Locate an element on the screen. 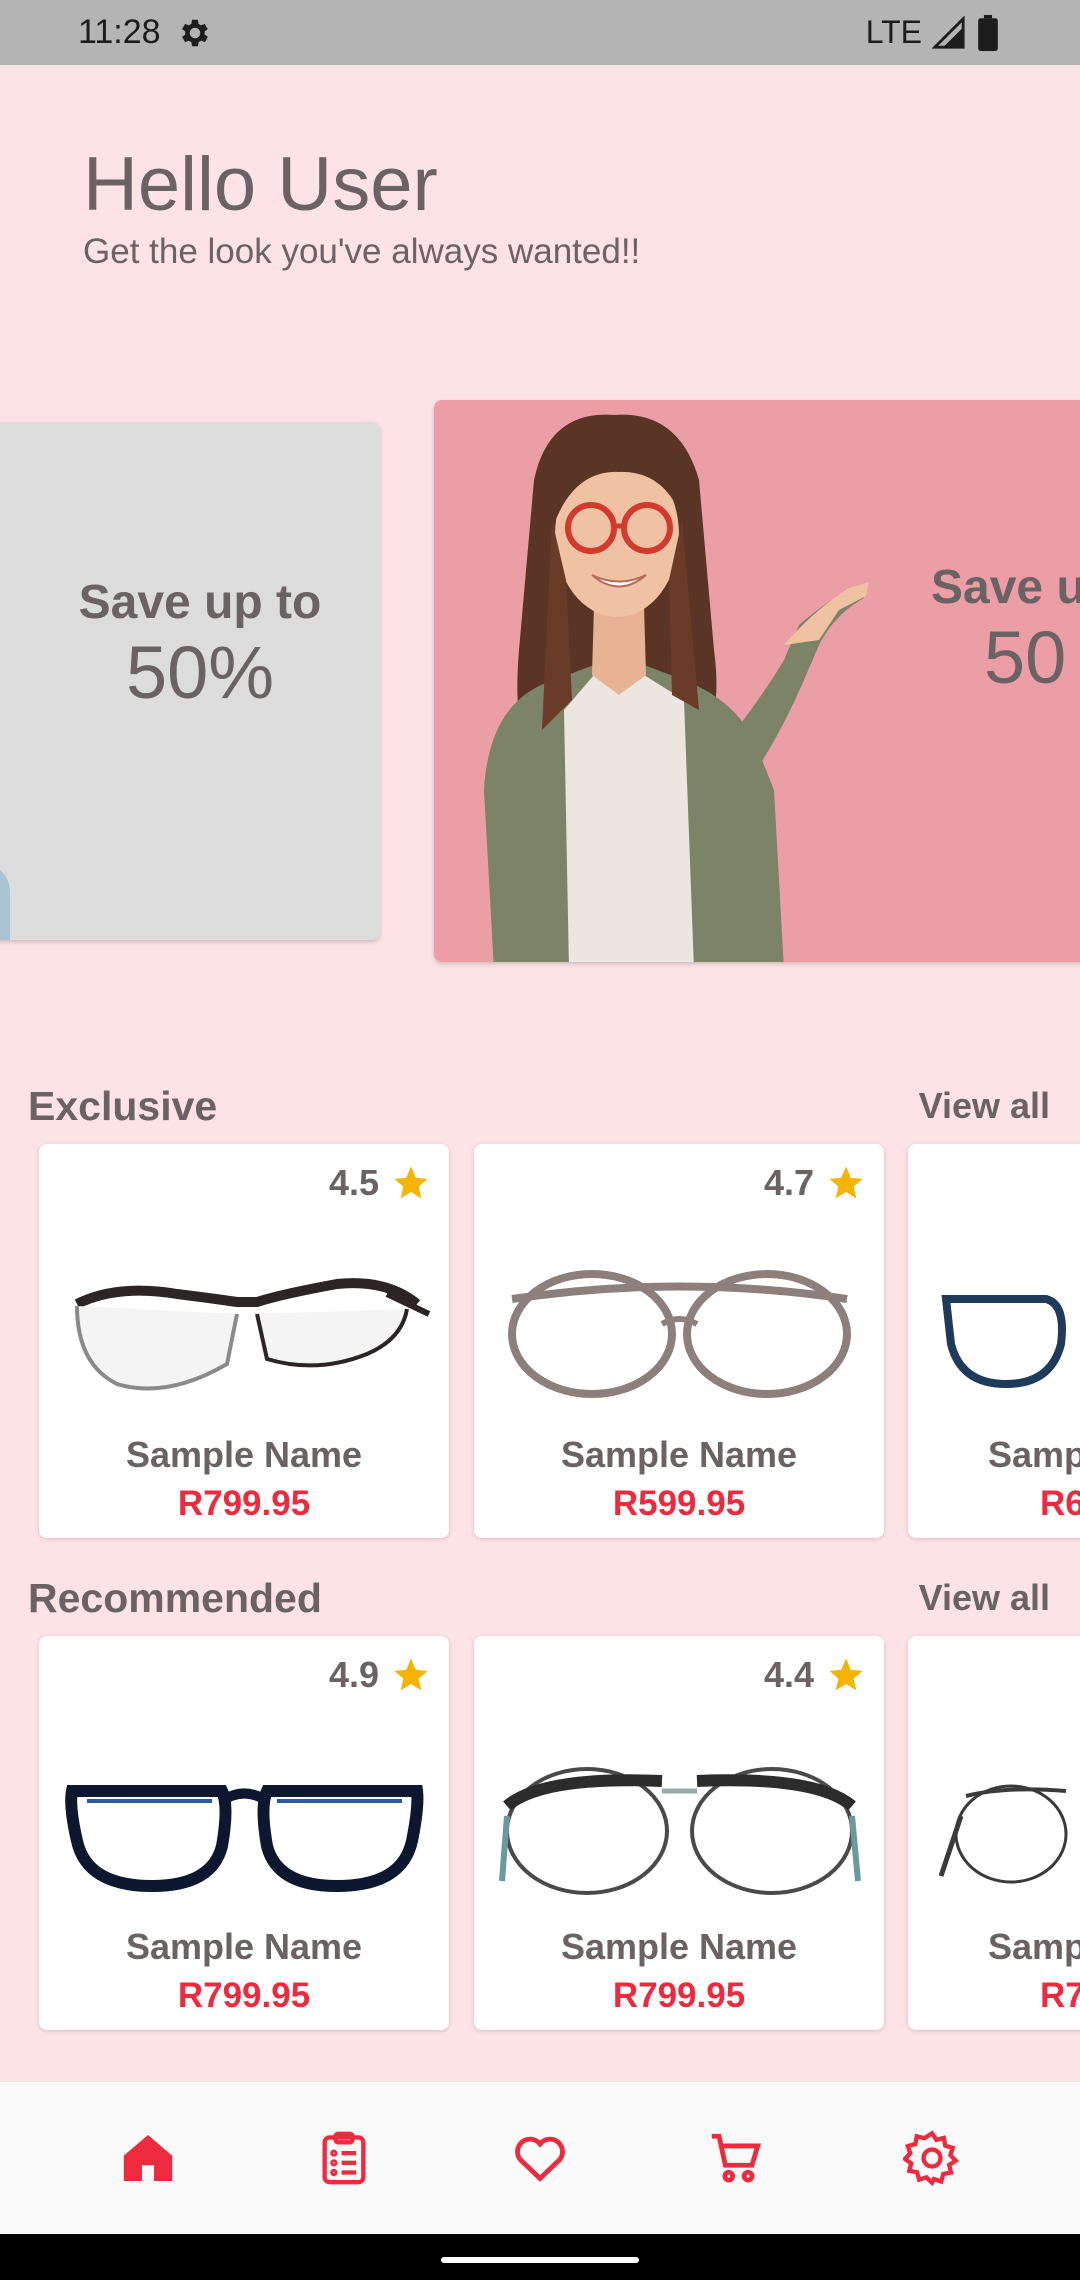 This screenshot has width=1080, height=2280. product-card: 4.5 Sample Name R799.95 is located at coordinates (244, 1341).